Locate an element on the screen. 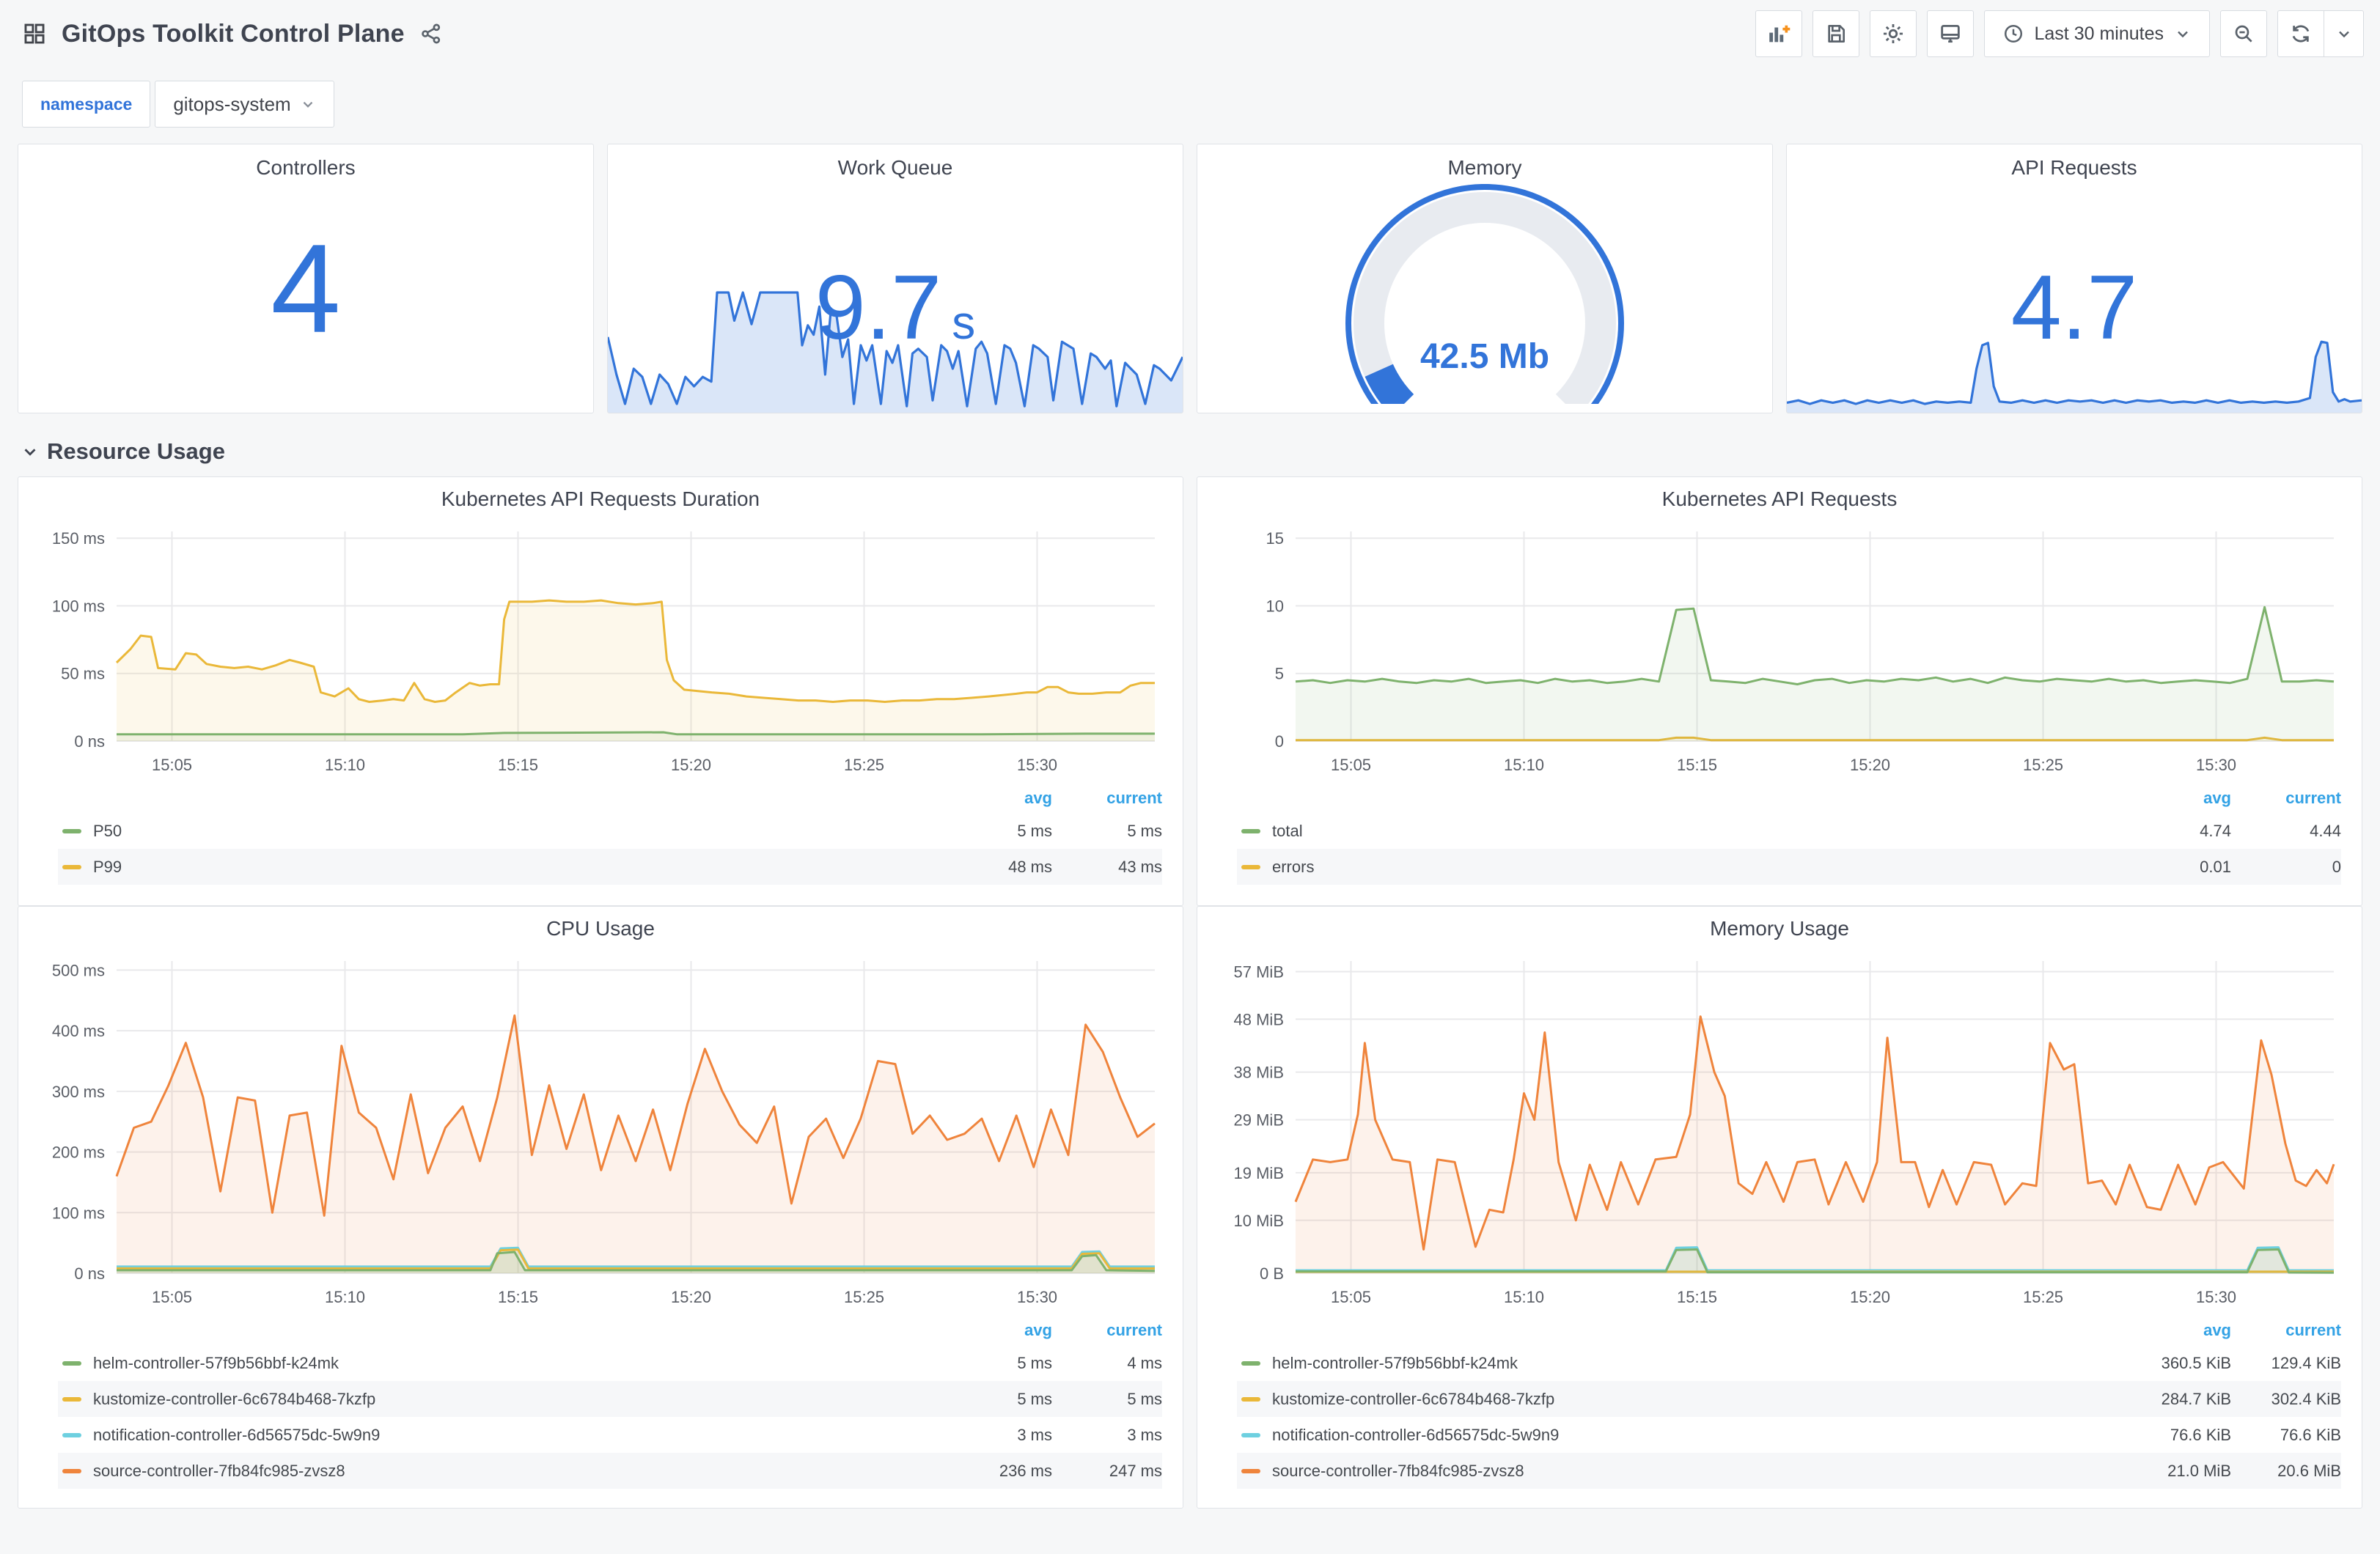 This screenshot has width=2380, height=1554. dashboard-settings-button is located at coordinates (1893, 33).